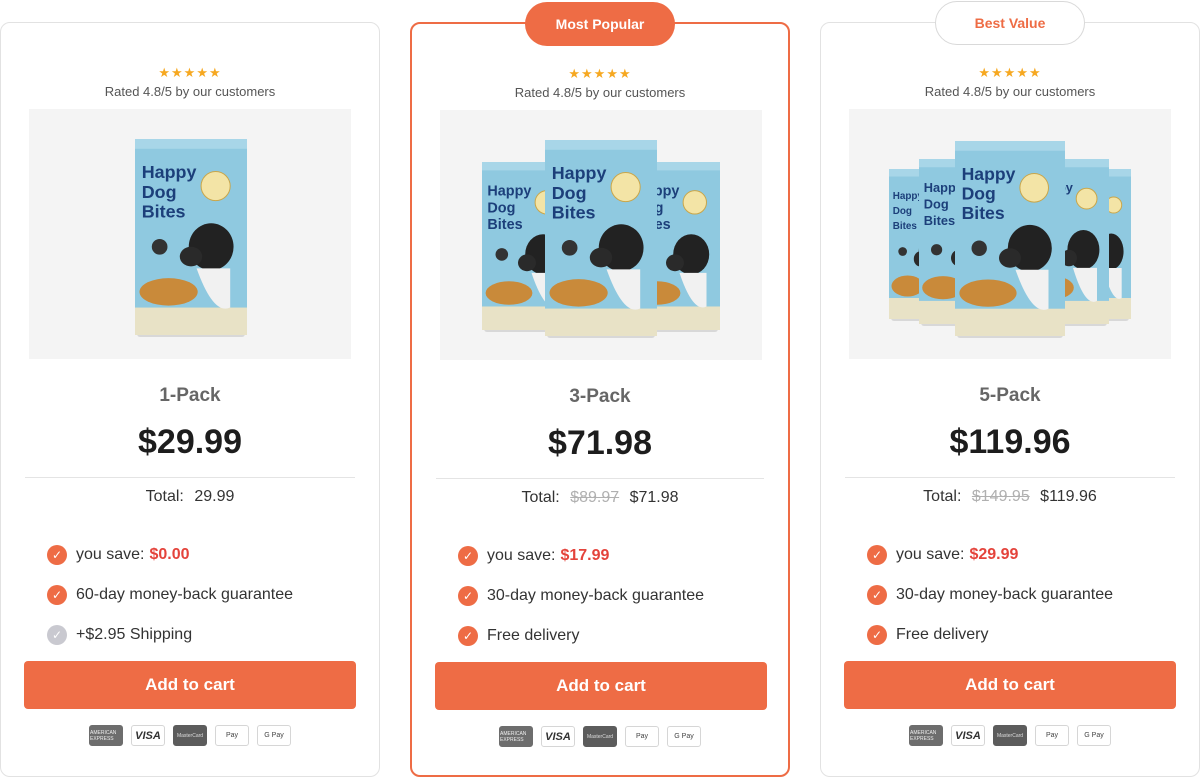 The width and height of the screenshot is (1200, 778). I want to click on pack-name: 1-Pack, so click(190, 395).